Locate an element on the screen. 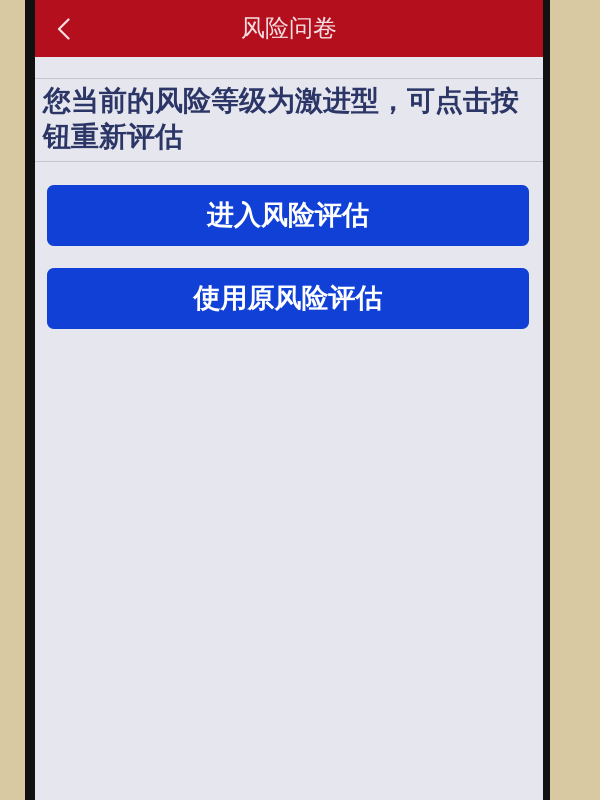 This screenshot has width=600, height=800. action-button: 进入风险评估 is located at coordinates (288, 215).